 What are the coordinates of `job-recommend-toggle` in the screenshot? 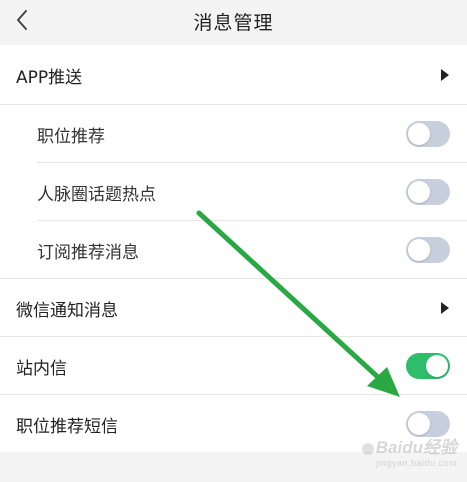 It's located at (428, 134).